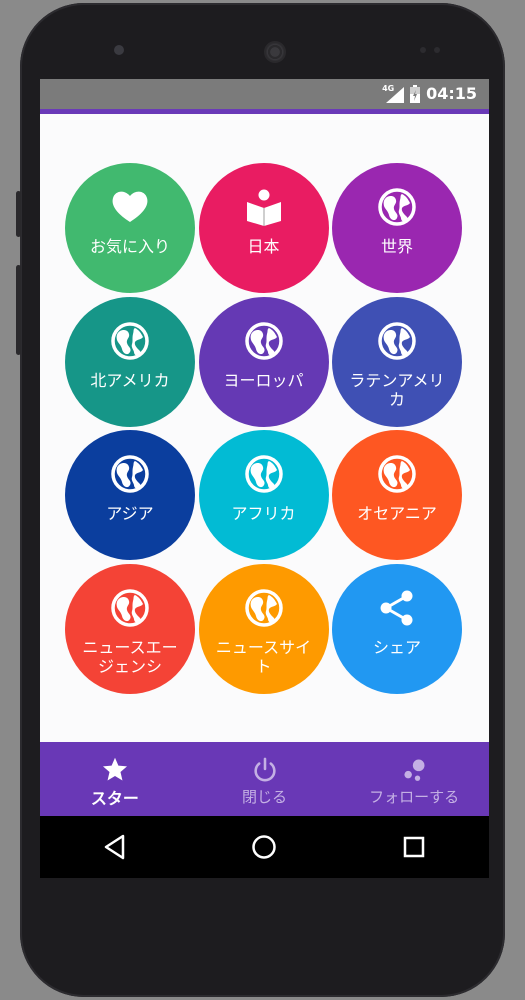 The image size is (525, 1000). Describe the element at coordinates (263, 628) in the screenshot. I see `category-tile: ニュースサイト` at that location.